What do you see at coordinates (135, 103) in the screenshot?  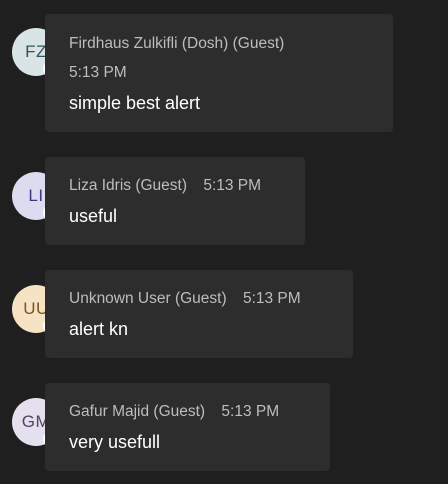 I see `message-text: simple best alert` at bounding box center [135, 103].